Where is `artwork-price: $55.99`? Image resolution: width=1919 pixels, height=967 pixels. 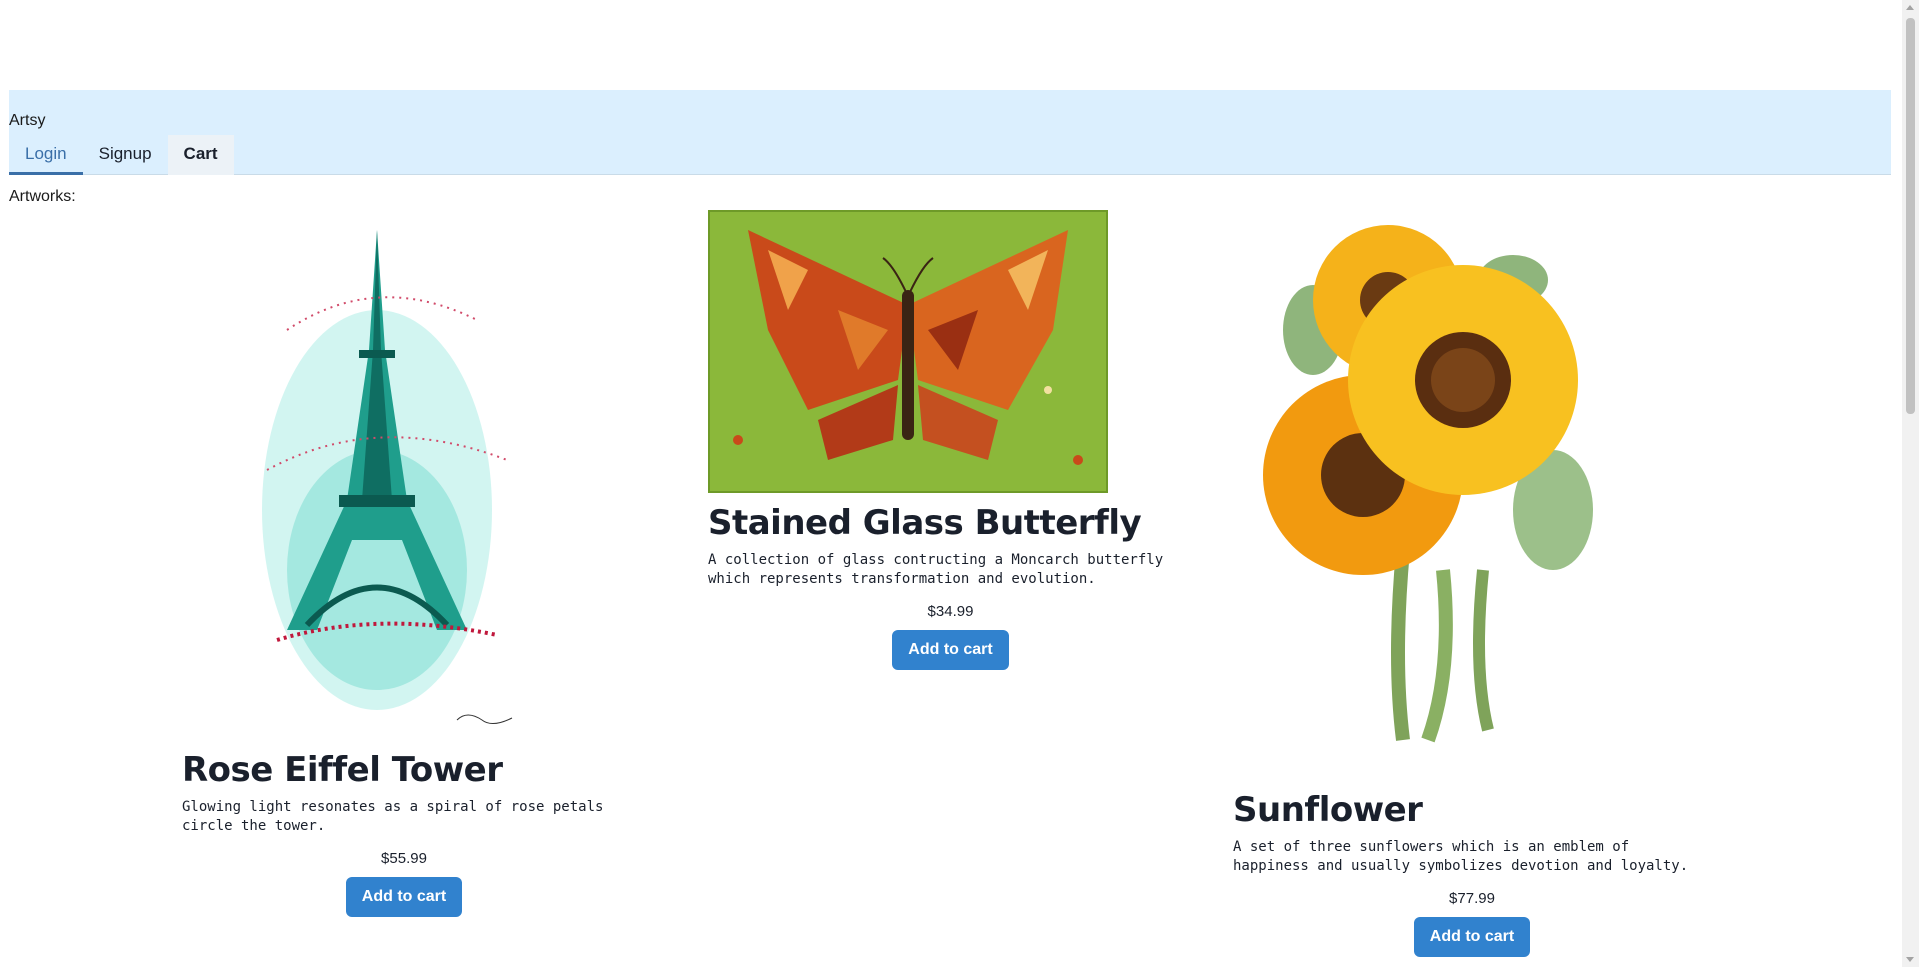 artwork-price: $55.99 is located at coordinates (404, 858).